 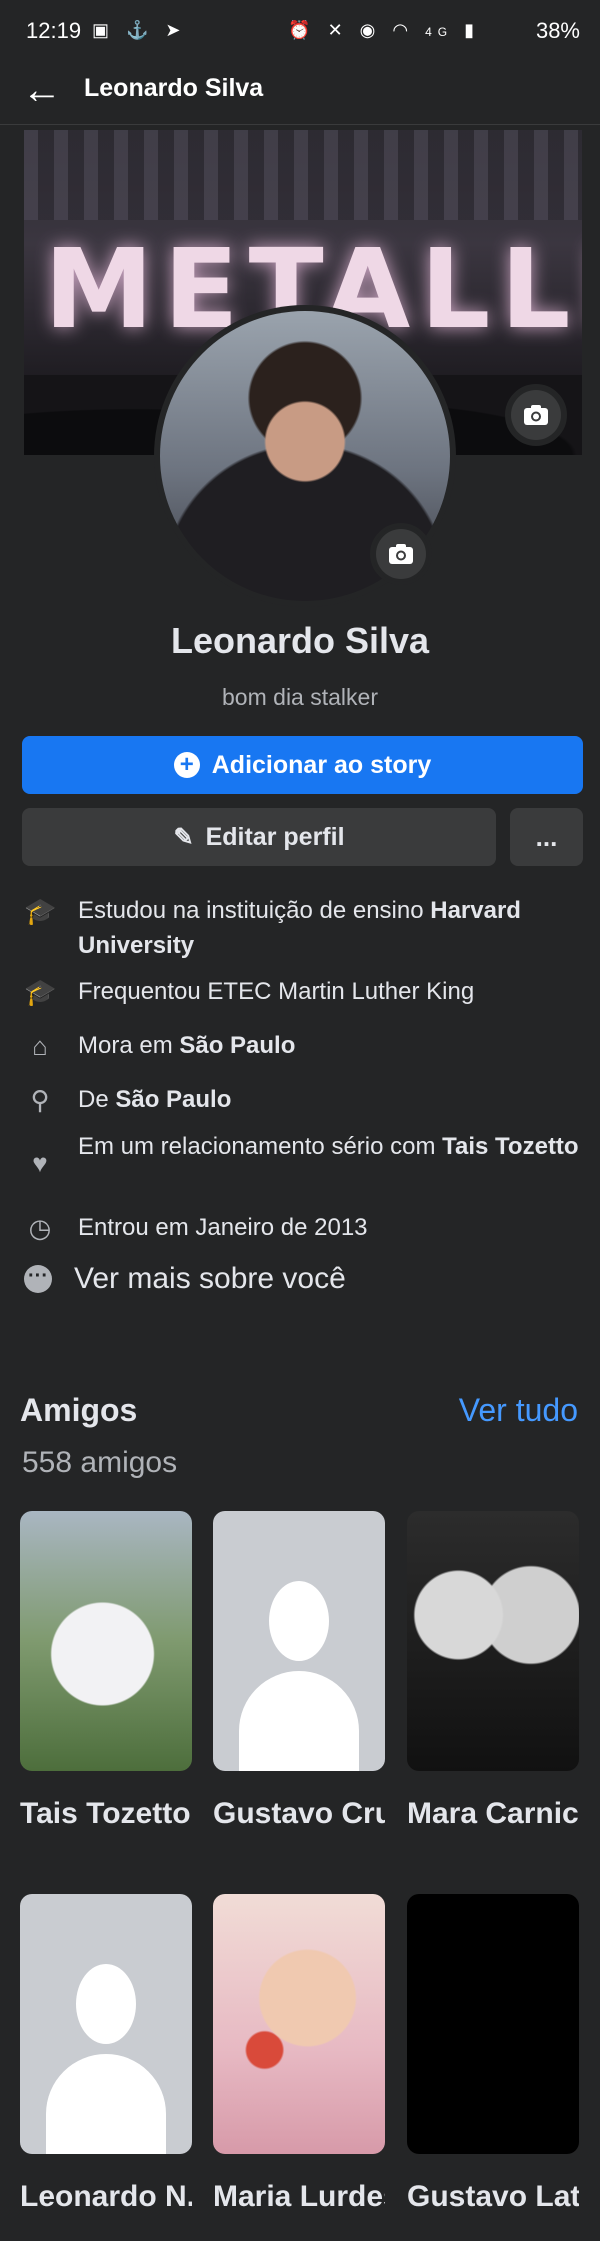 What do you see at coordinates (42, 90) in the screenshot?
I see `back-arrow-icon: ←` at bounding box center [42, 90].